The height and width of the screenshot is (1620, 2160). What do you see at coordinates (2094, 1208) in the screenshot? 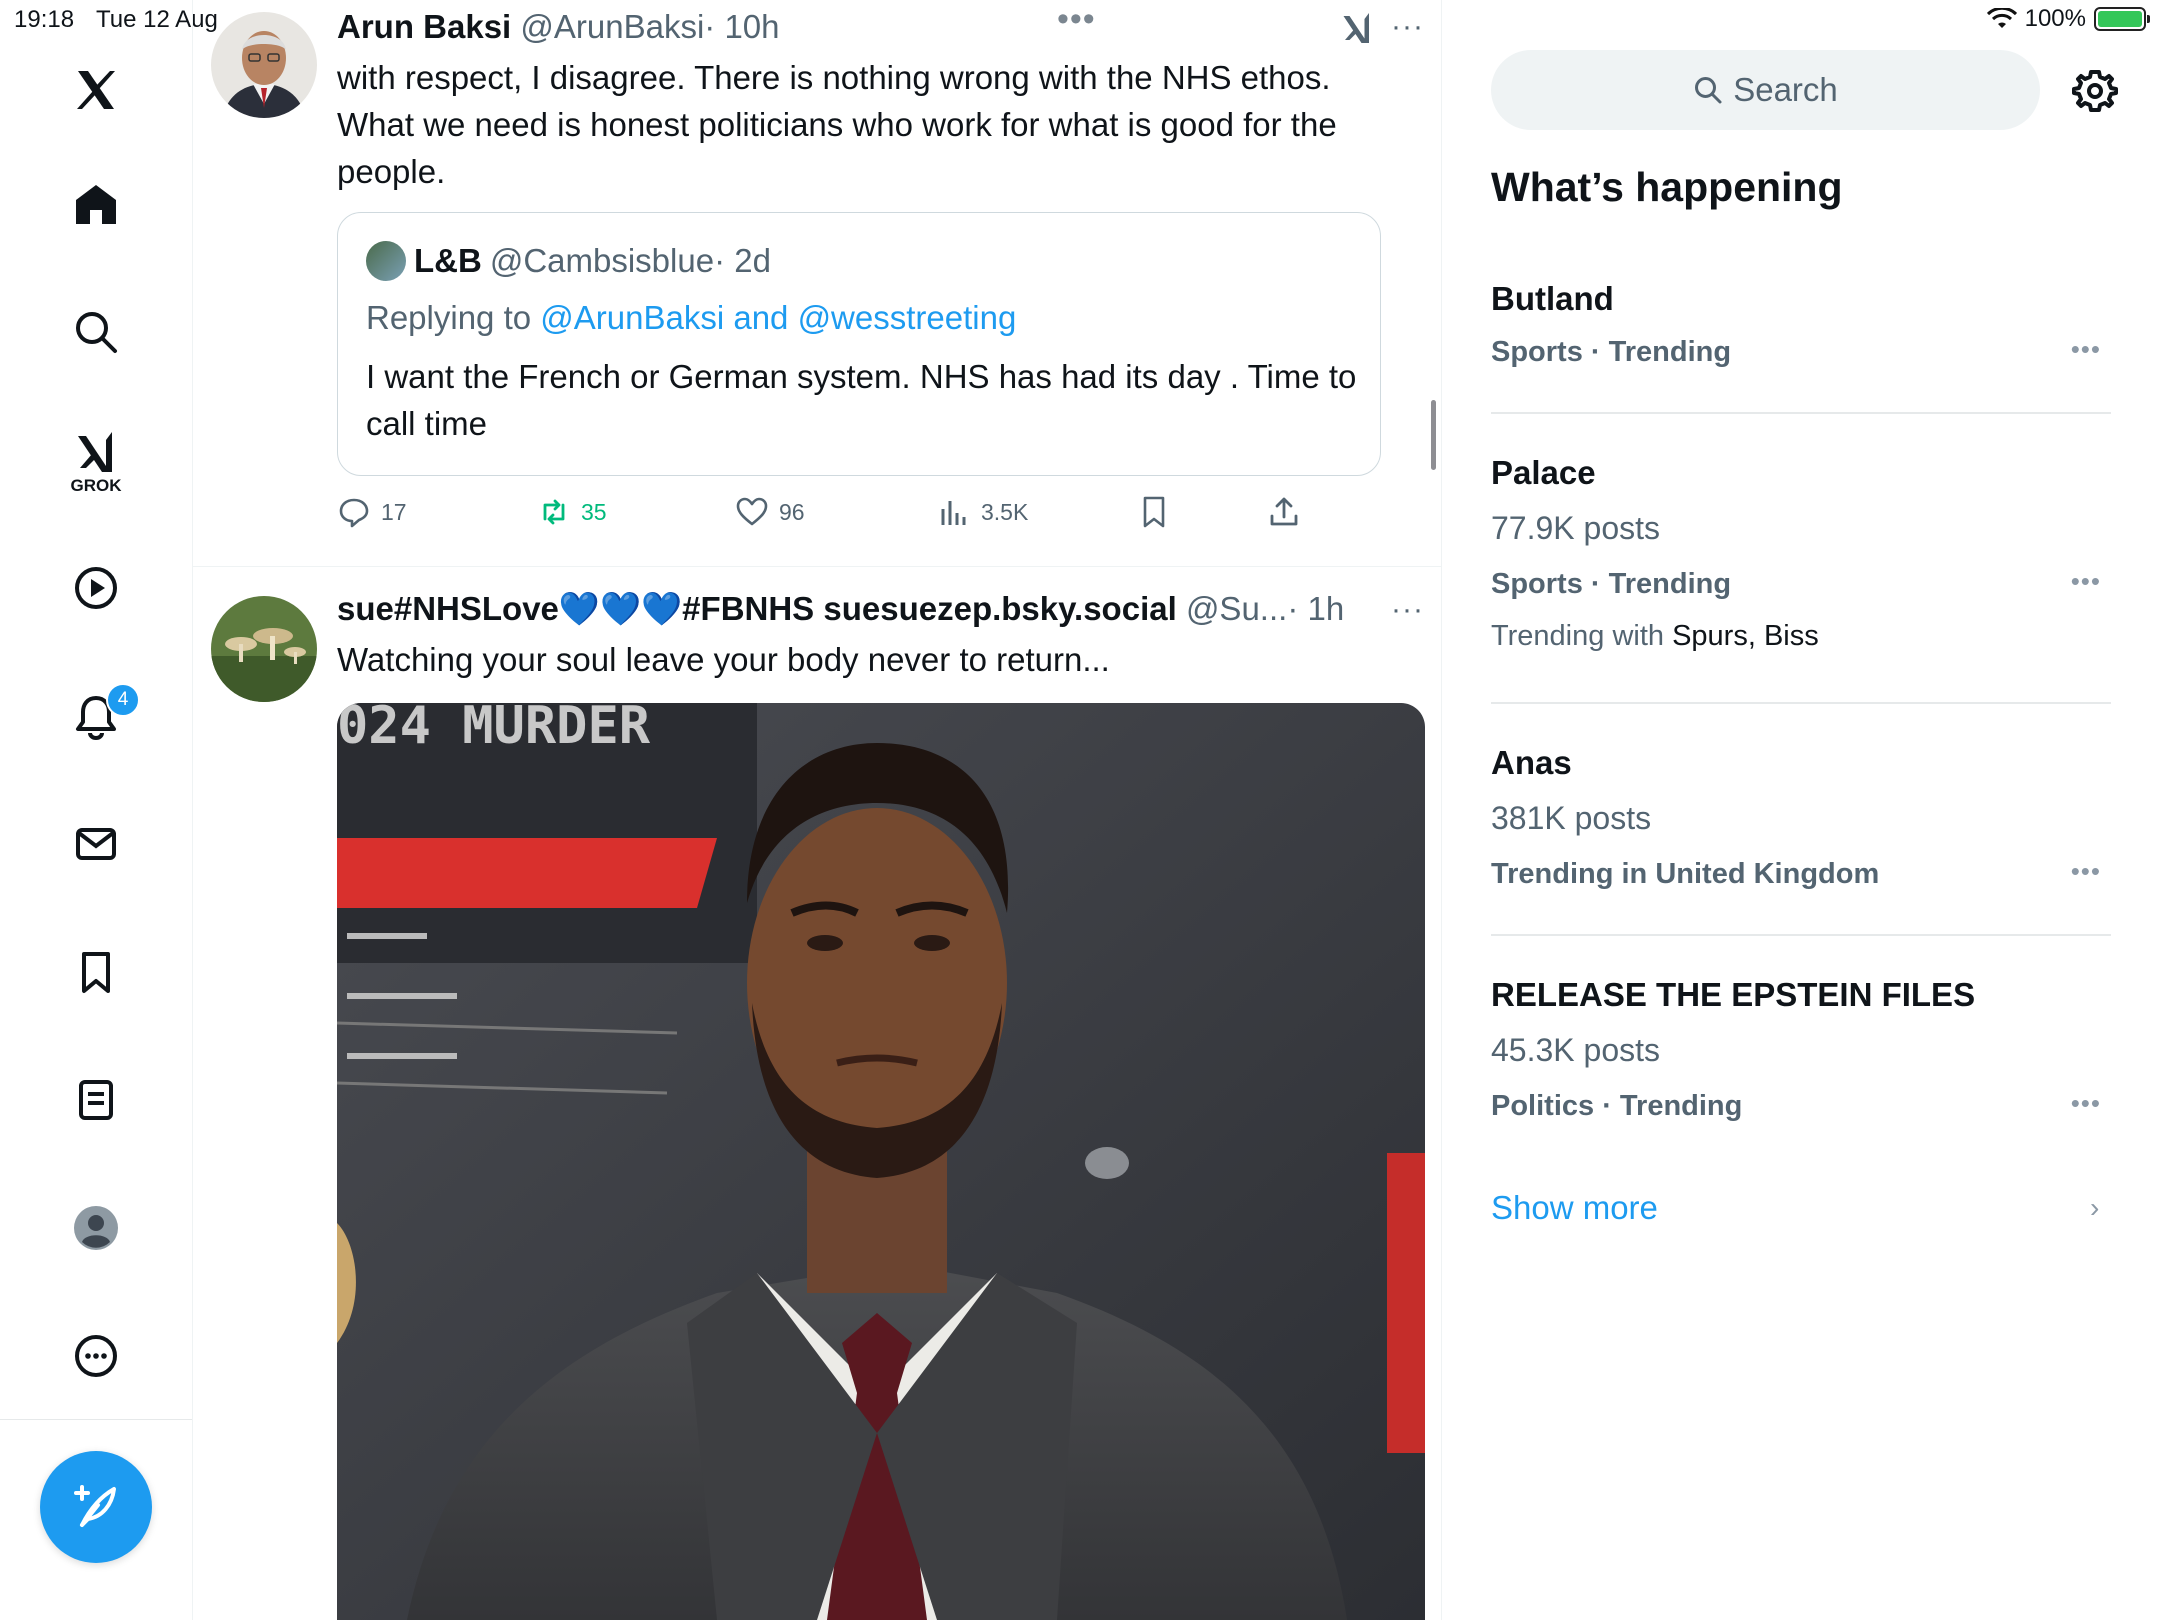
I see `chevron-right-icon: ›` at bounding box center [2094, 1208].